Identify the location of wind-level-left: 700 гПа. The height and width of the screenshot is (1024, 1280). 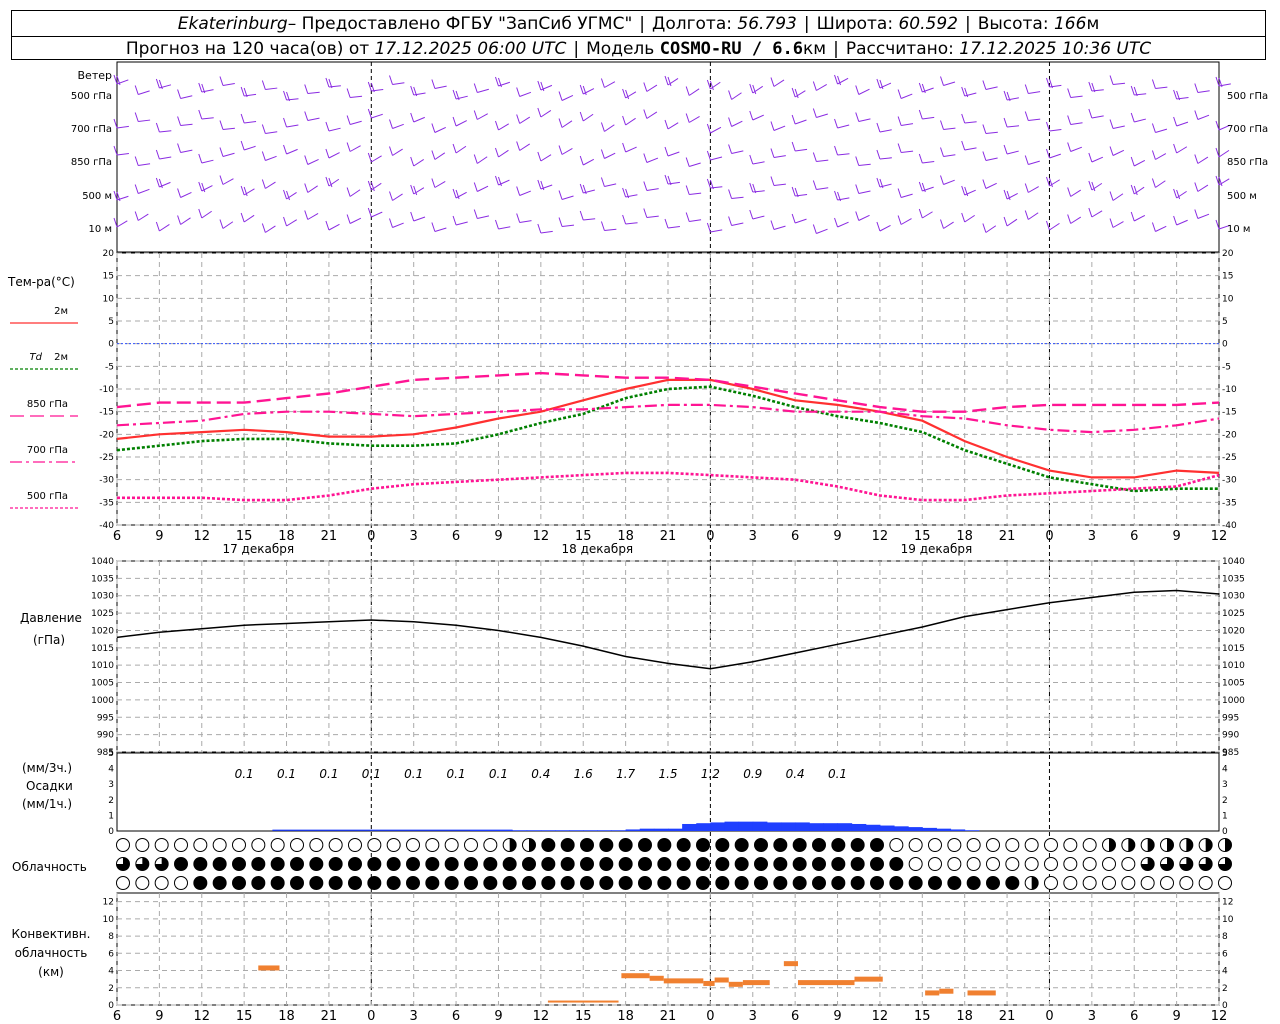
(91, 129).